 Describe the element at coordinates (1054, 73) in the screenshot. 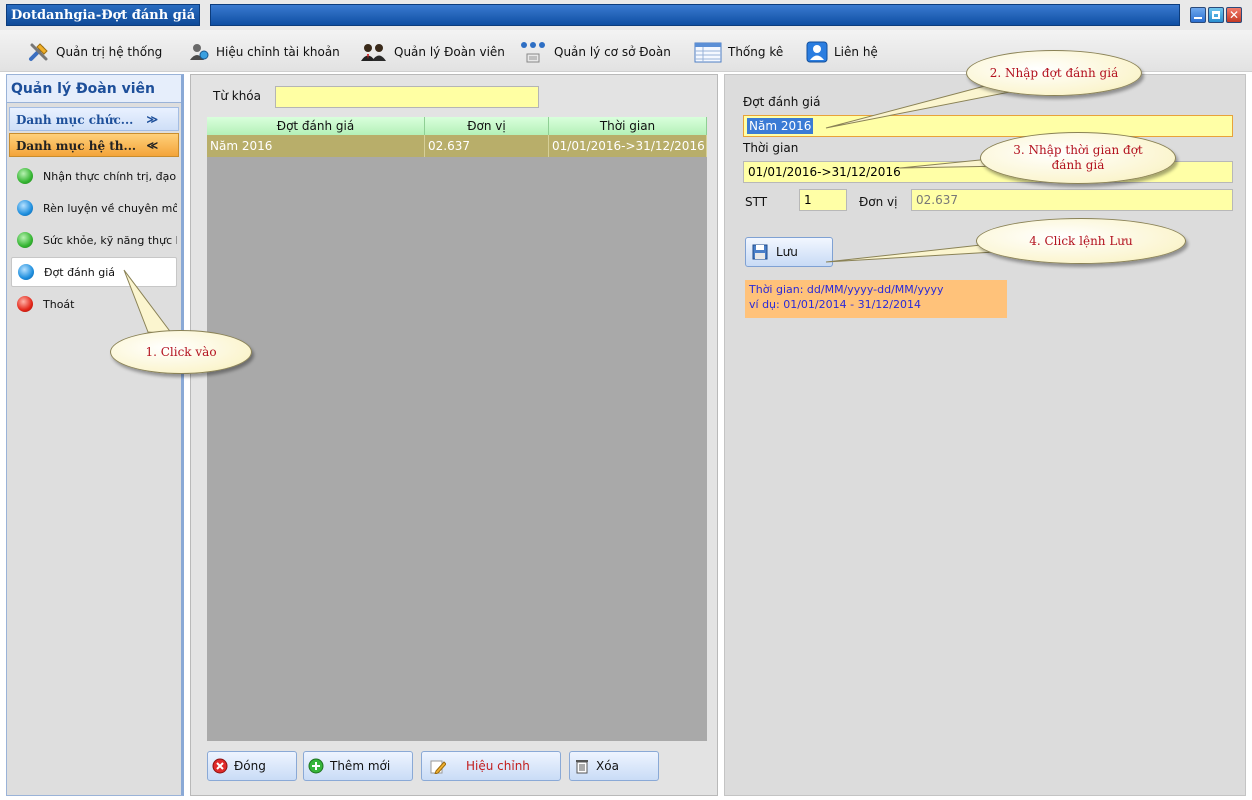

I see `callout-enter-period: 2. Nhập đợt đánh giá` at that location.